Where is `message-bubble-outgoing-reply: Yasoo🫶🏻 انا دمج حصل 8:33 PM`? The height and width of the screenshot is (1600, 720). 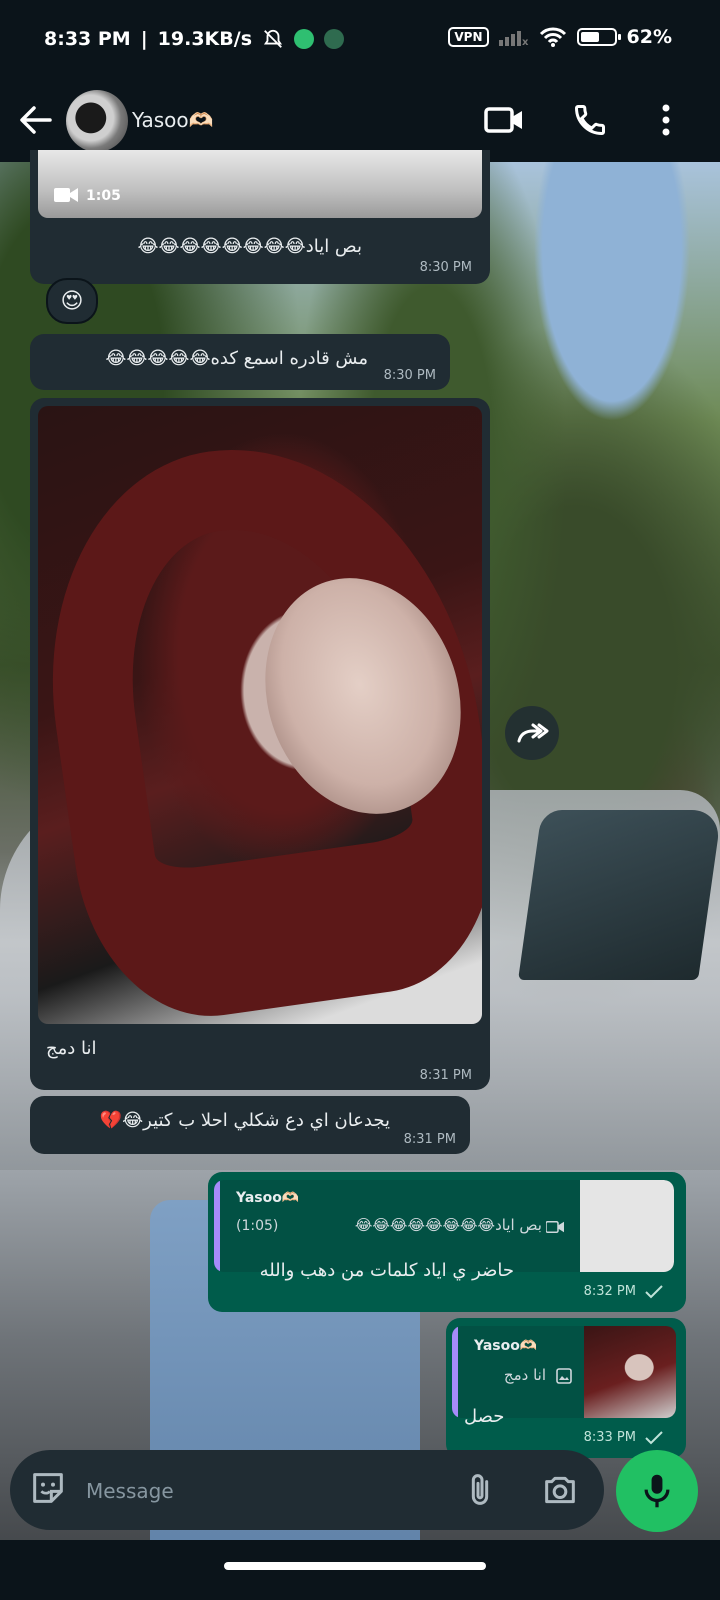
message-bubble-outgoing-reply: Yasoo🫶🏻 انا دمج حصل 8:33 PM is located at coordinates (566, 1388).